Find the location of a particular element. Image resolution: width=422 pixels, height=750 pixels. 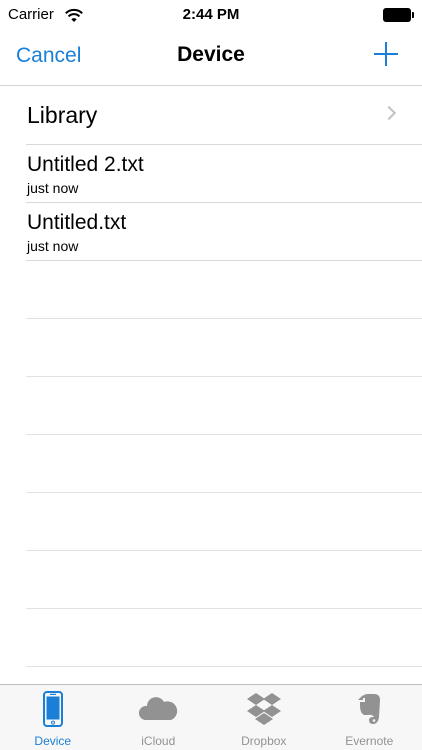

tab-bar: Device iCloud Dropbox Evernote is located at coordinates (211, 717).